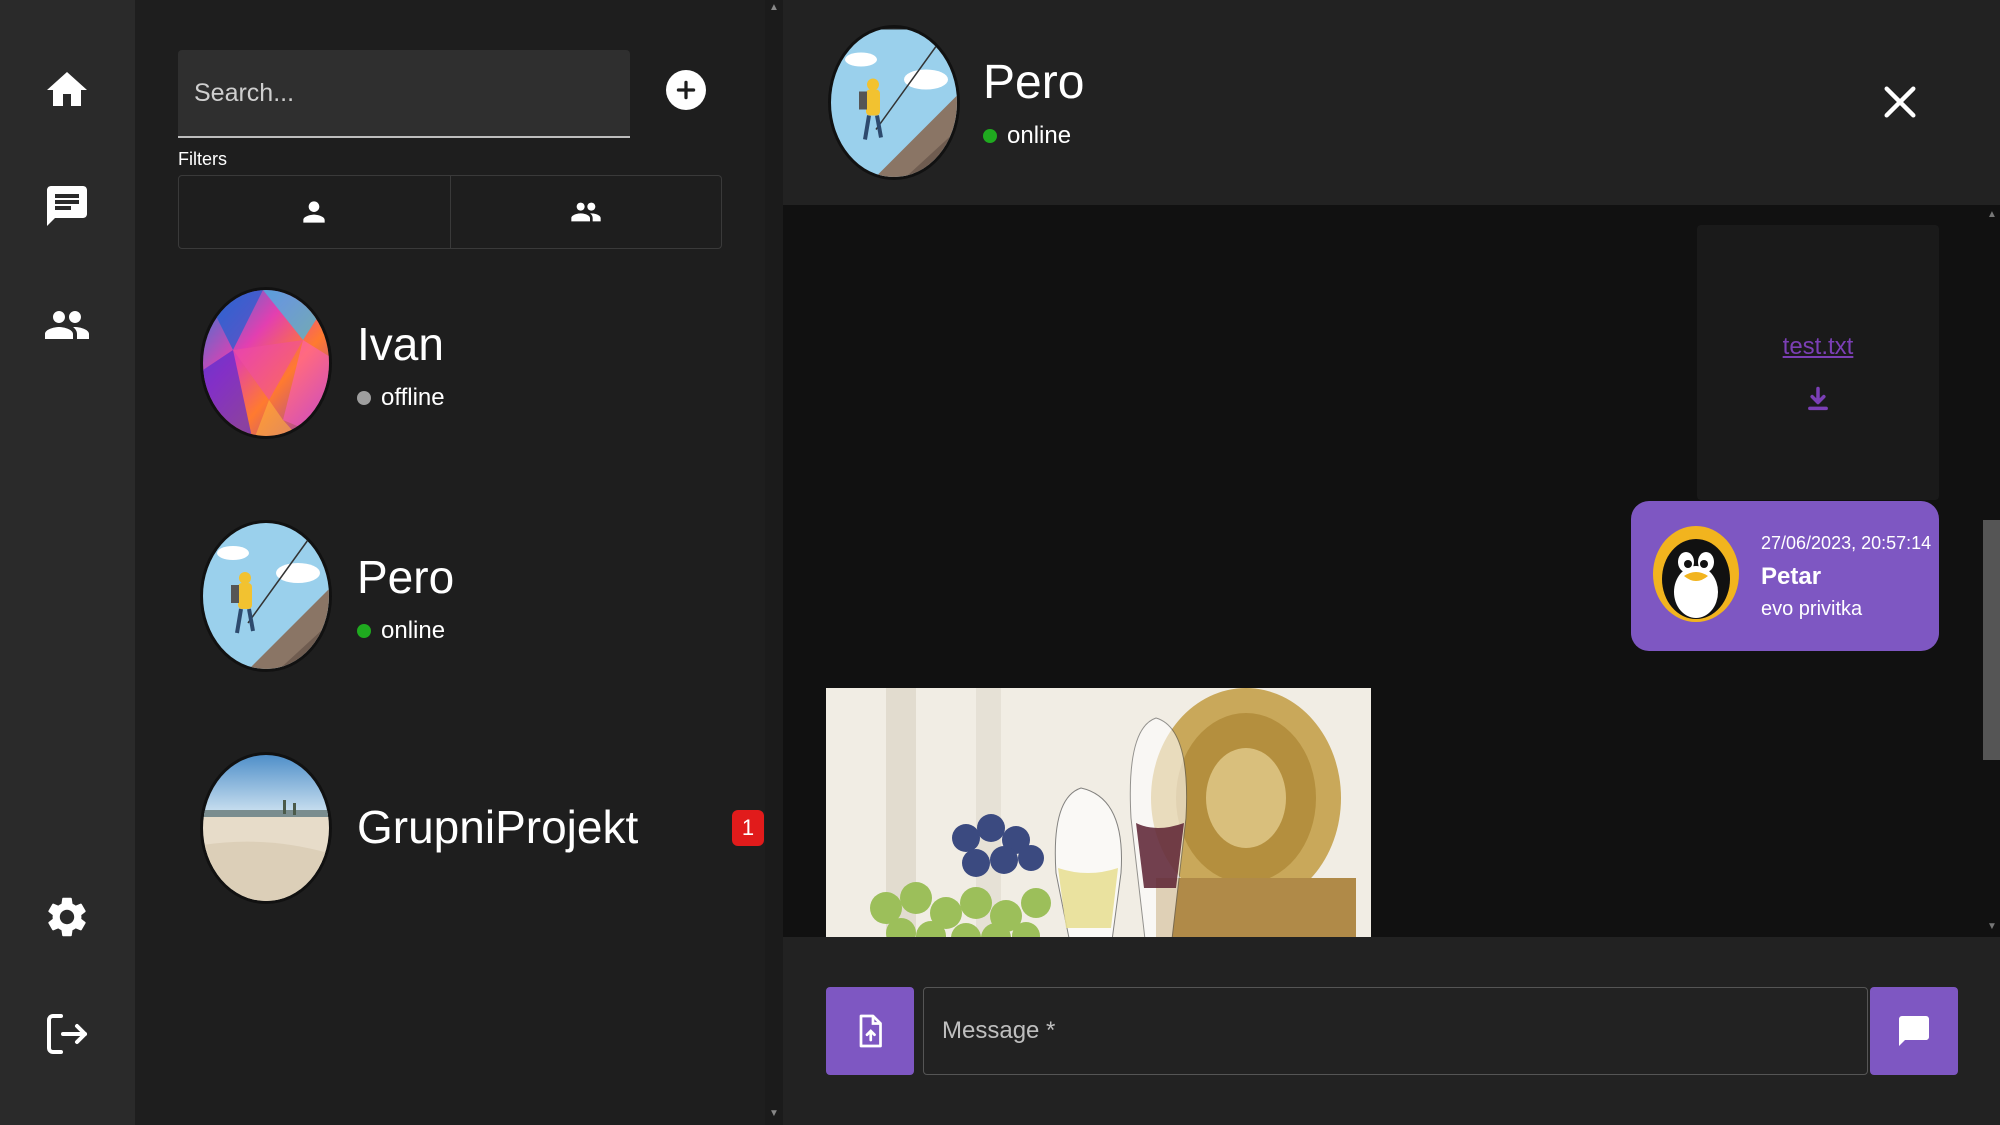 Image resolution: width=2000 pixels, height=1125 pixels. What do you see at coordinates (1391, 102) in the screenshot?
I see `chat-header: Pero online` at bounding box center [1391, 102].